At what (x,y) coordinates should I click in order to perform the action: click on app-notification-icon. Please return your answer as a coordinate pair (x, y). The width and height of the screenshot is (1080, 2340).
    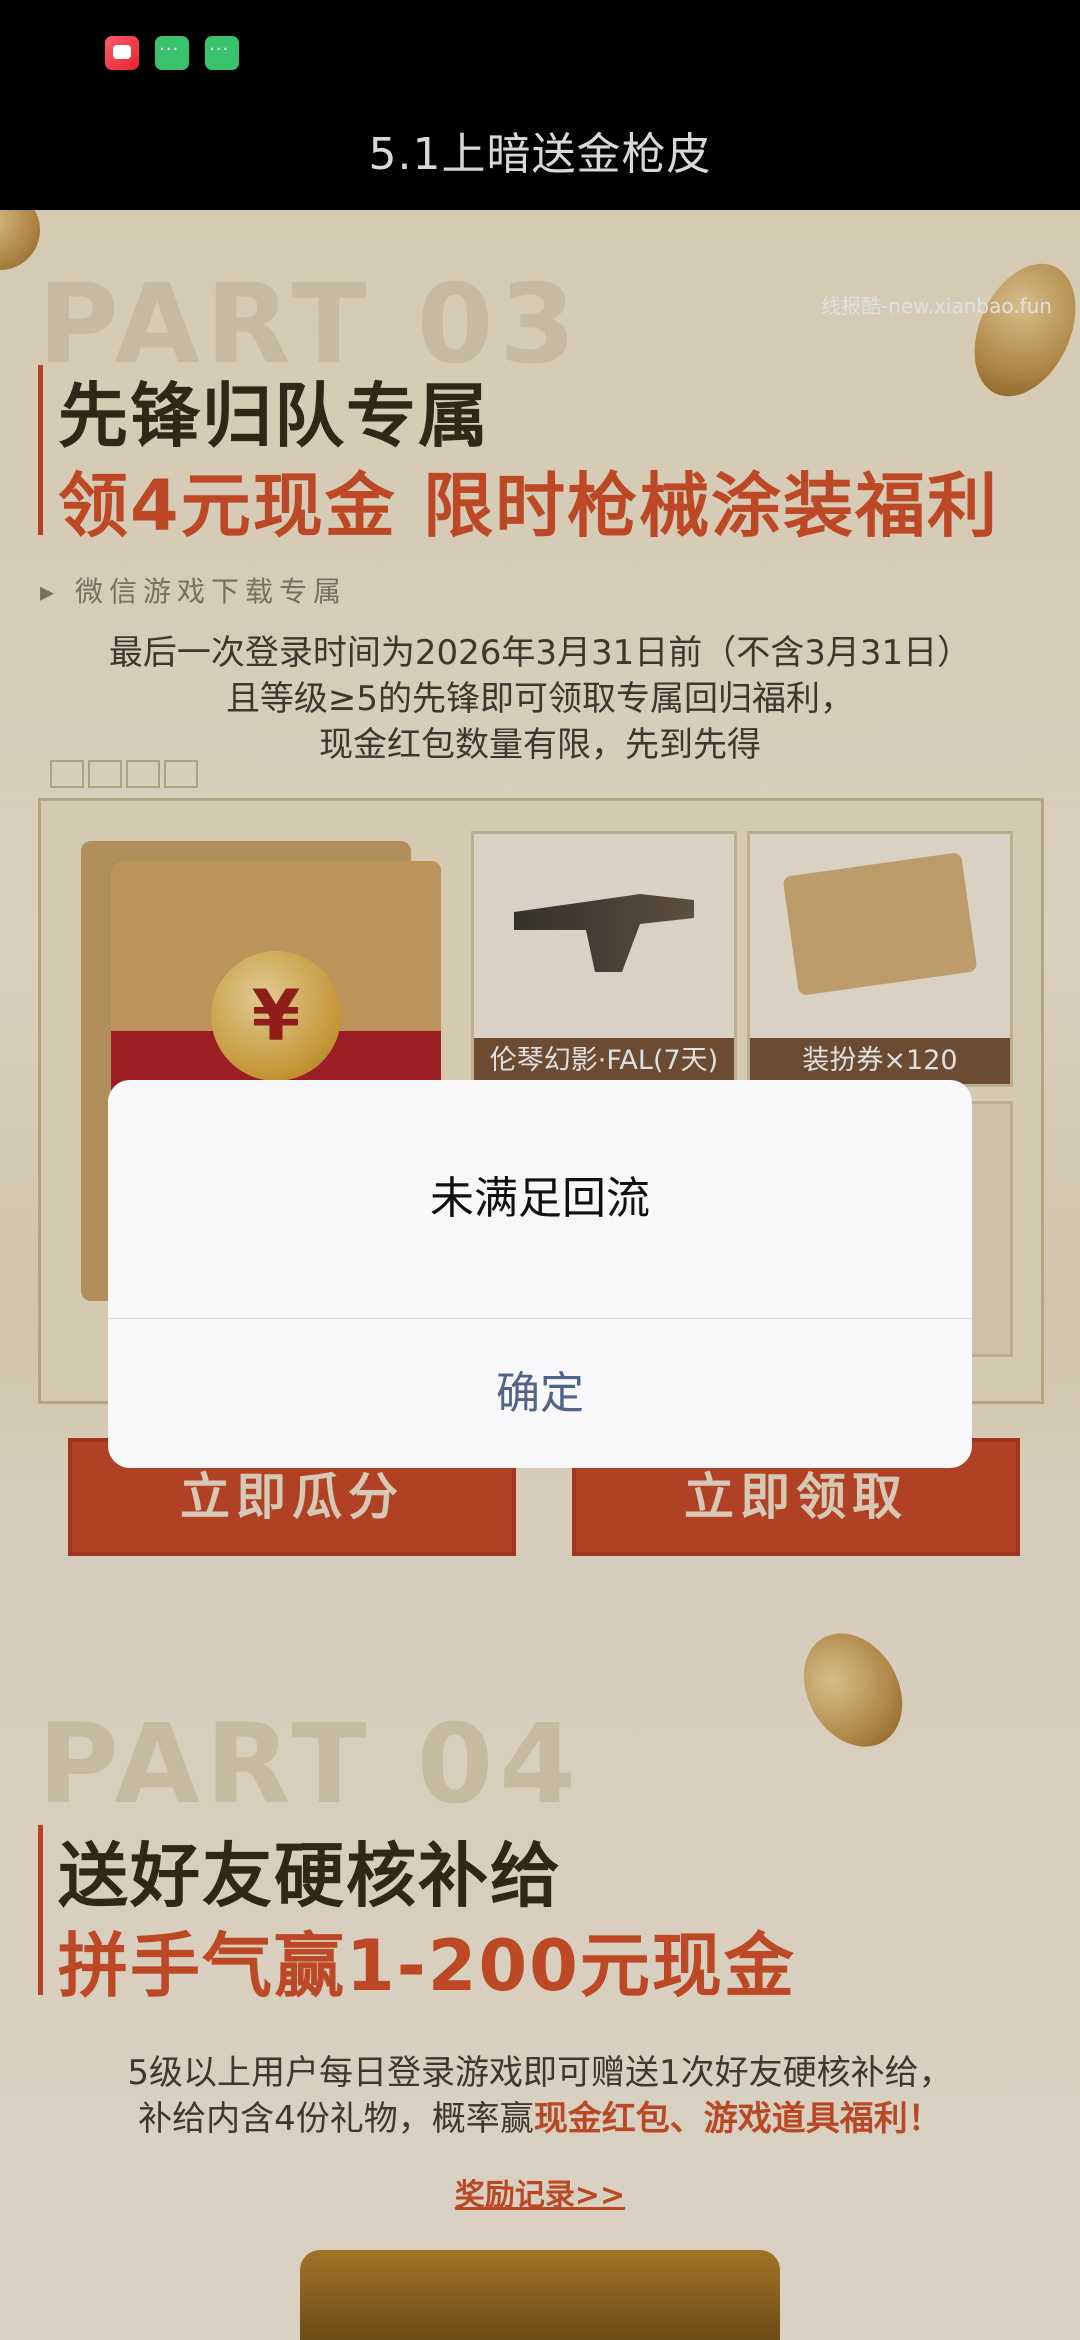
    Looking at the image, I should click on (122, 53).